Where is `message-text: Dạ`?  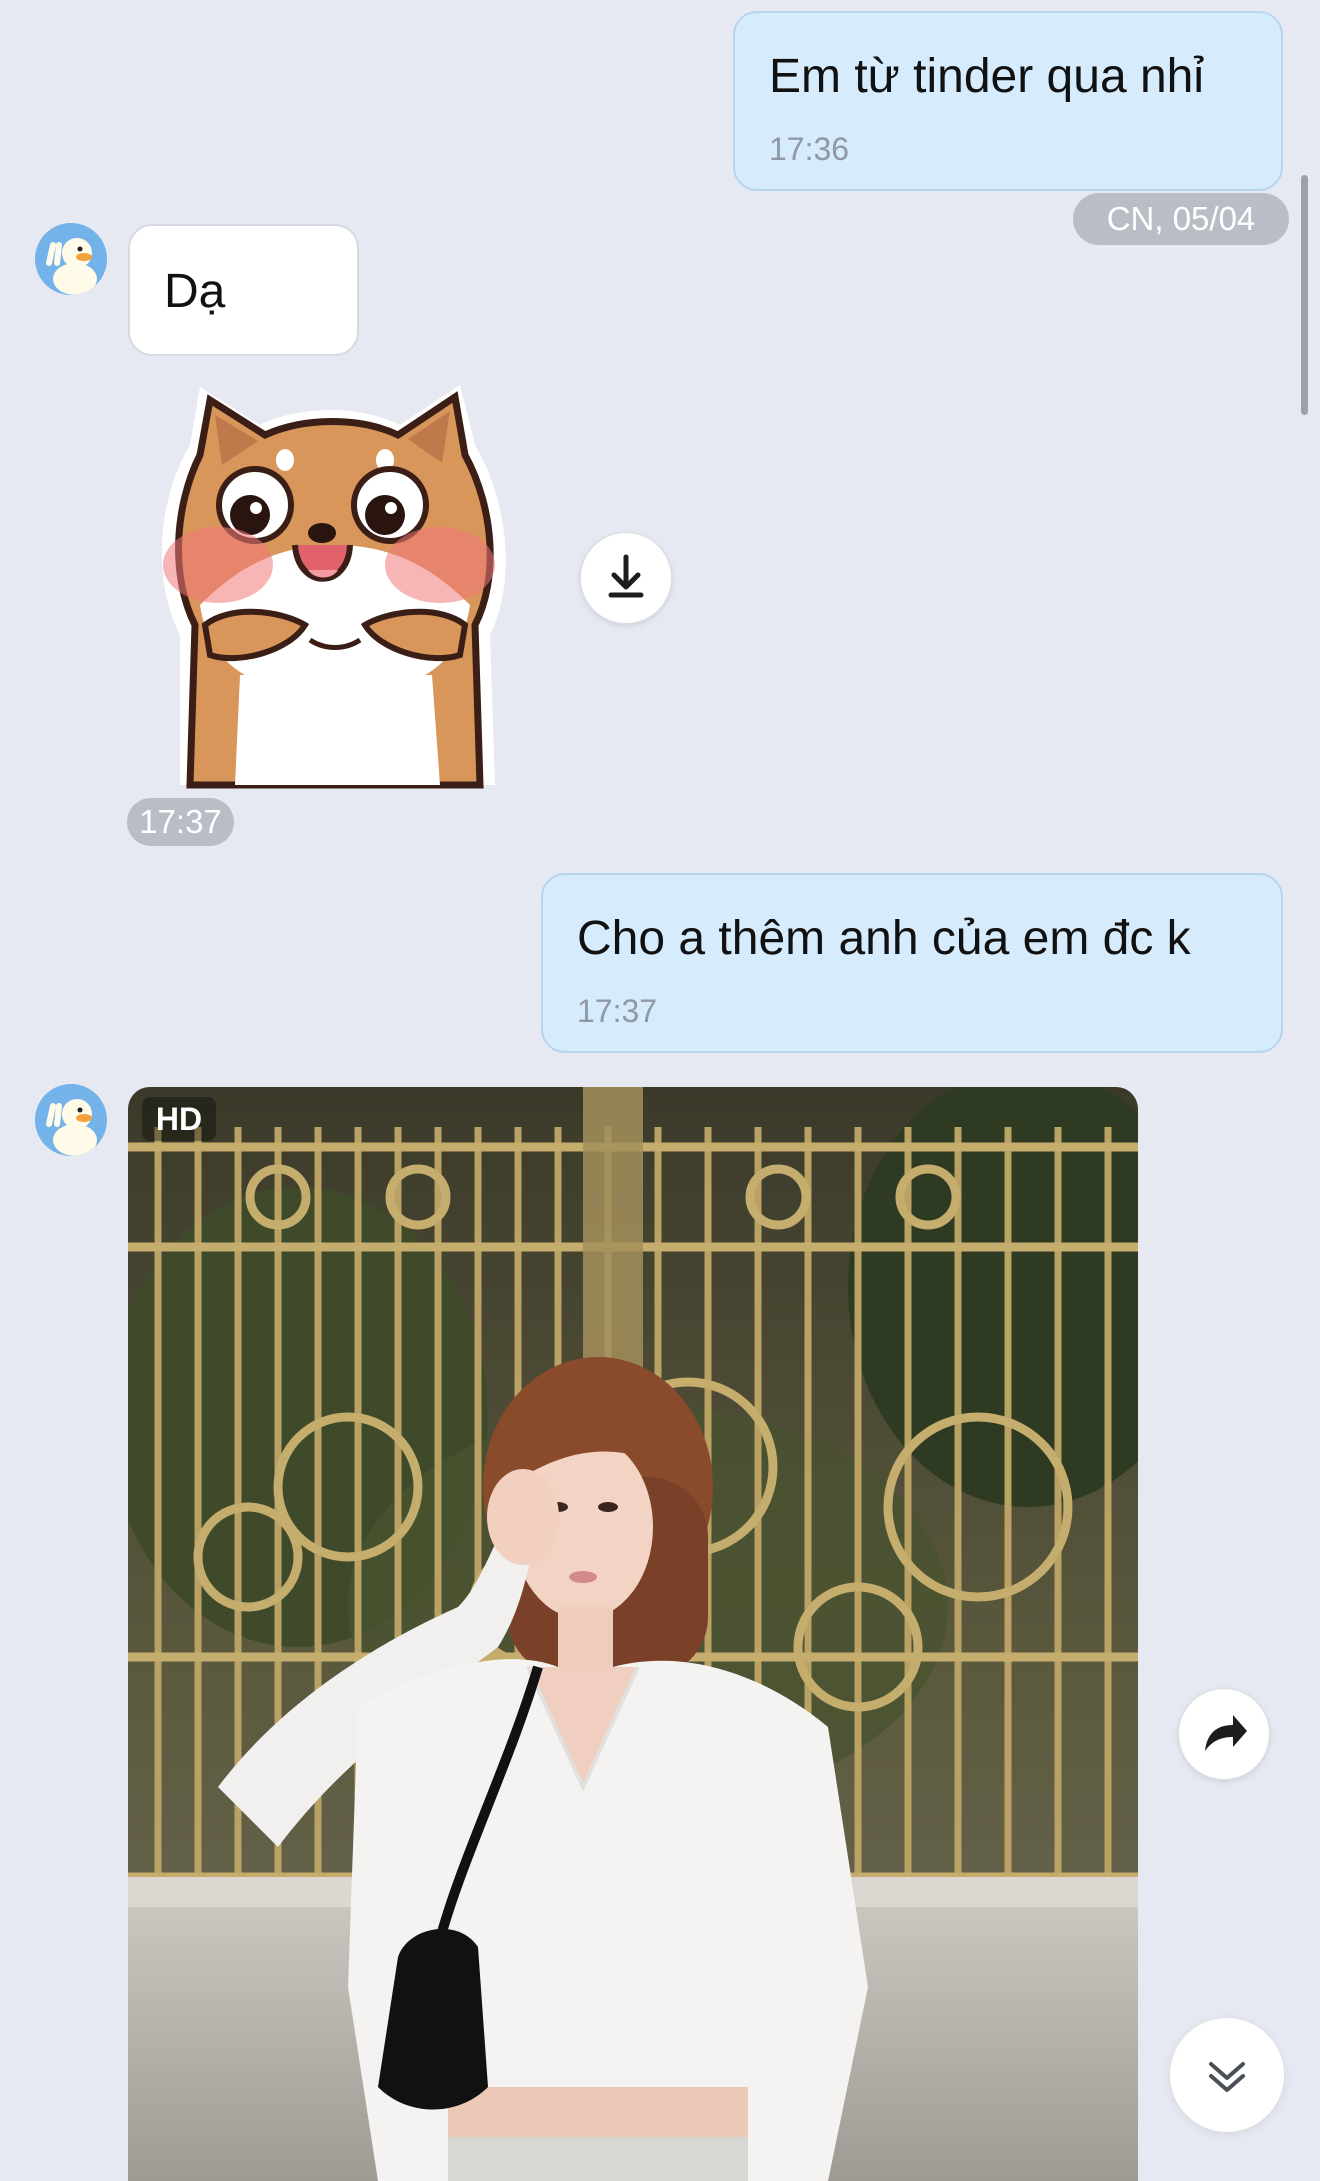 message-text: Dạ is located at coordinates (195, 291).